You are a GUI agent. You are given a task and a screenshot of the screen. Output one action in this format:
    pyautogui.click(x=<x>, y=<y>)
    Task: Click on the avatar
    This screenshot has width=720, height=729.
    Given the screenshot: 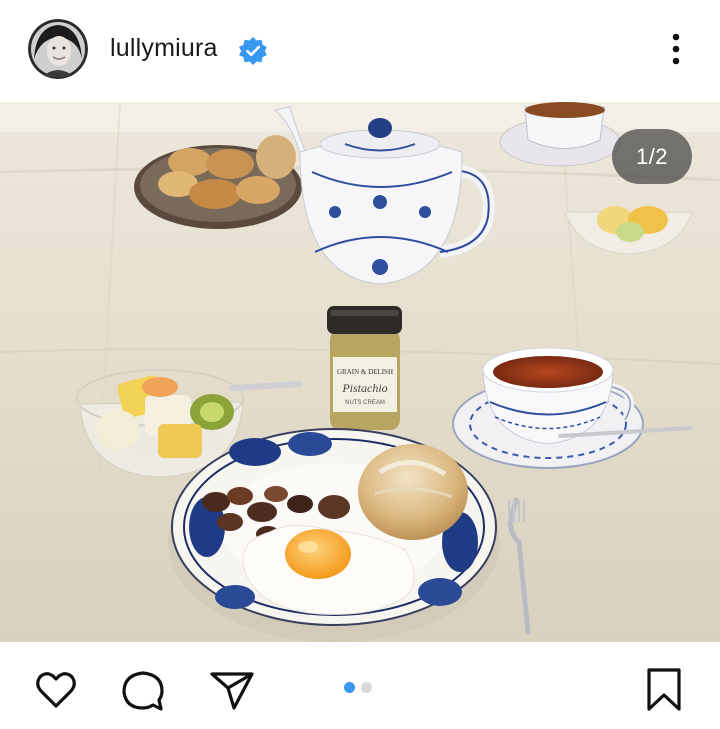 What is the action you would take?
    pyautogui.click(x=58, y=49)
    